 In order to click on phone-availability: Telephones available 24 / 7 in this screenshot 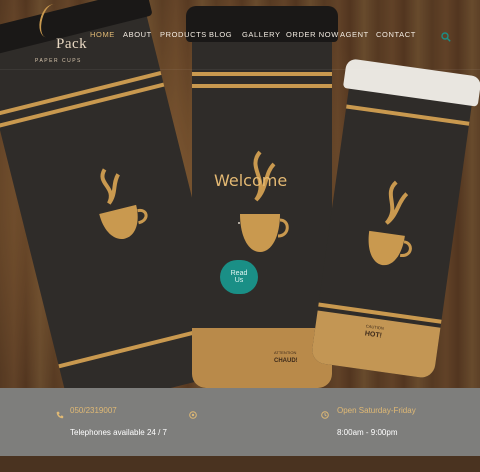, I will do `click(118, 432)`.